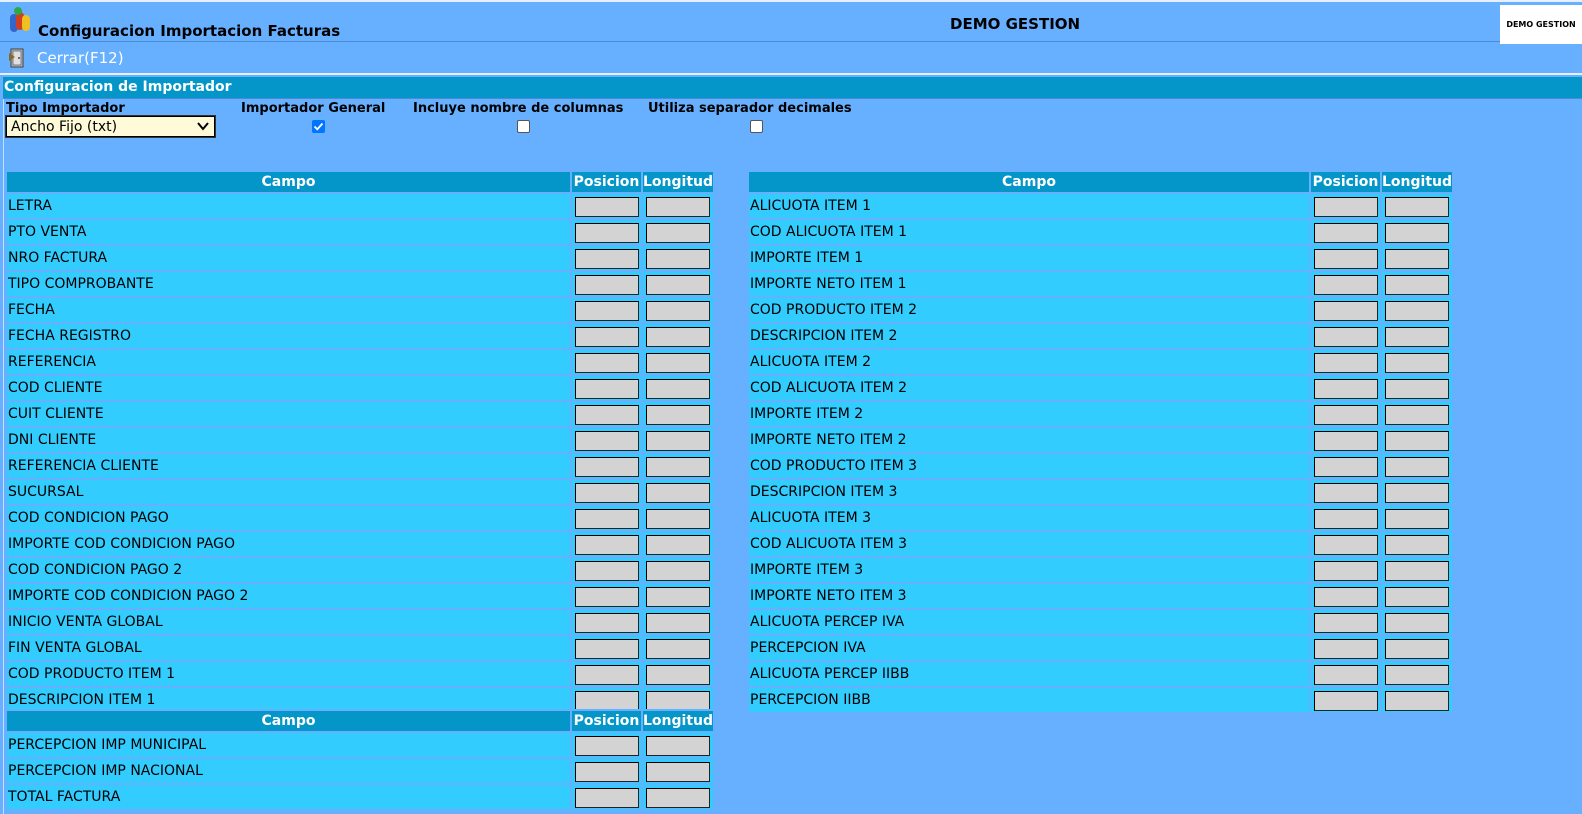  What do you see at coordinates (288, 674) in the screenshot?
I see `field-label: COD PRODUCTO ITEM 1` at bounding box center [288, 674].